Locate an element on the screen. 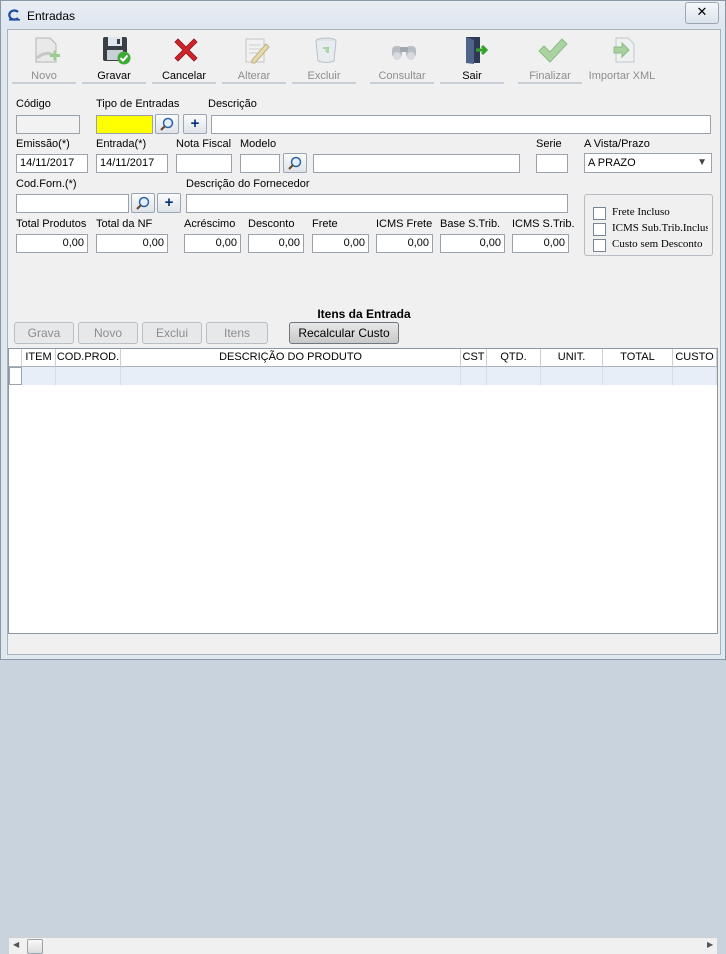  new-document-icon is located at coordinates (47, 50).